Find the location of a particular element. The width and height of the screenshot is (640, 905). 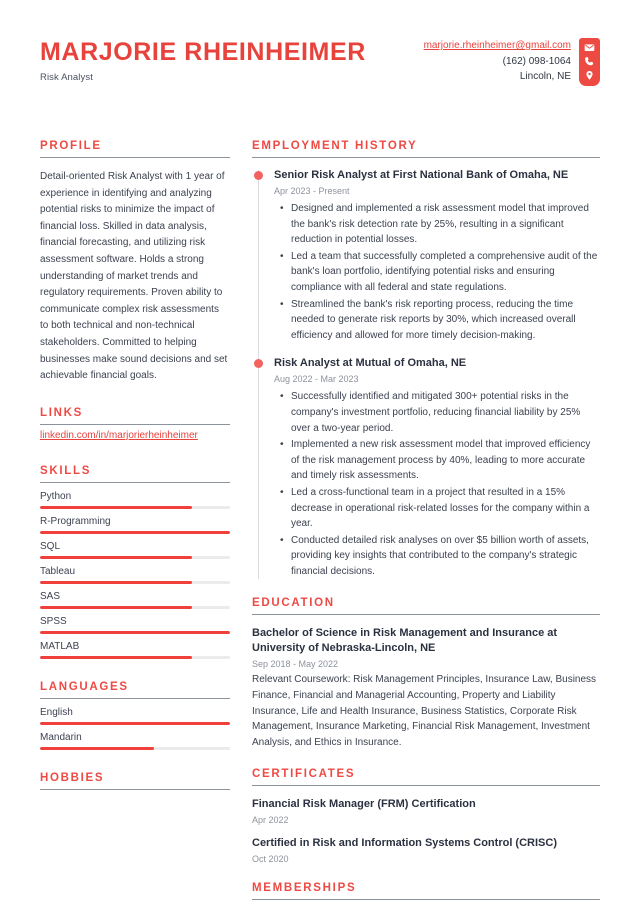

name-block: Marjorie Rheinheimer Risk Analyst is located at coordinates (203, 59).